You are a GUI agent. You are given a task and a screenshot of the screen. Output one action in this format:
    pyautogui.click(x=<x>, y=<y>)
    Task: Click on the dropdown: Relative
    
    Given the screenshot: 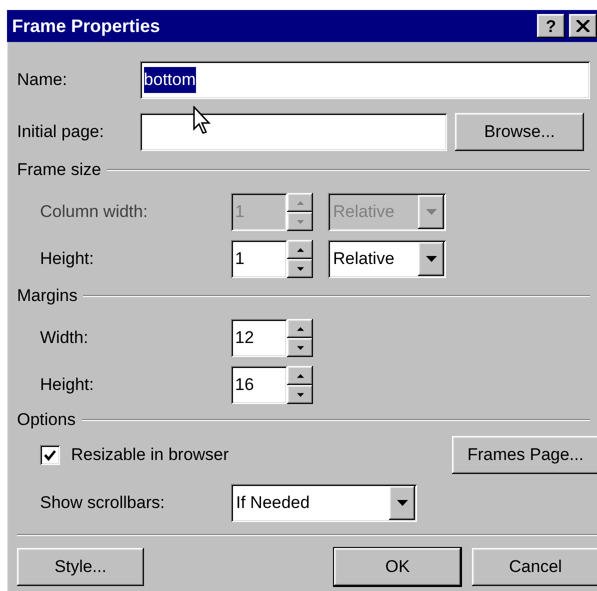 What is the action you would take?
    pyautogui.click(x=387, y=259)
    